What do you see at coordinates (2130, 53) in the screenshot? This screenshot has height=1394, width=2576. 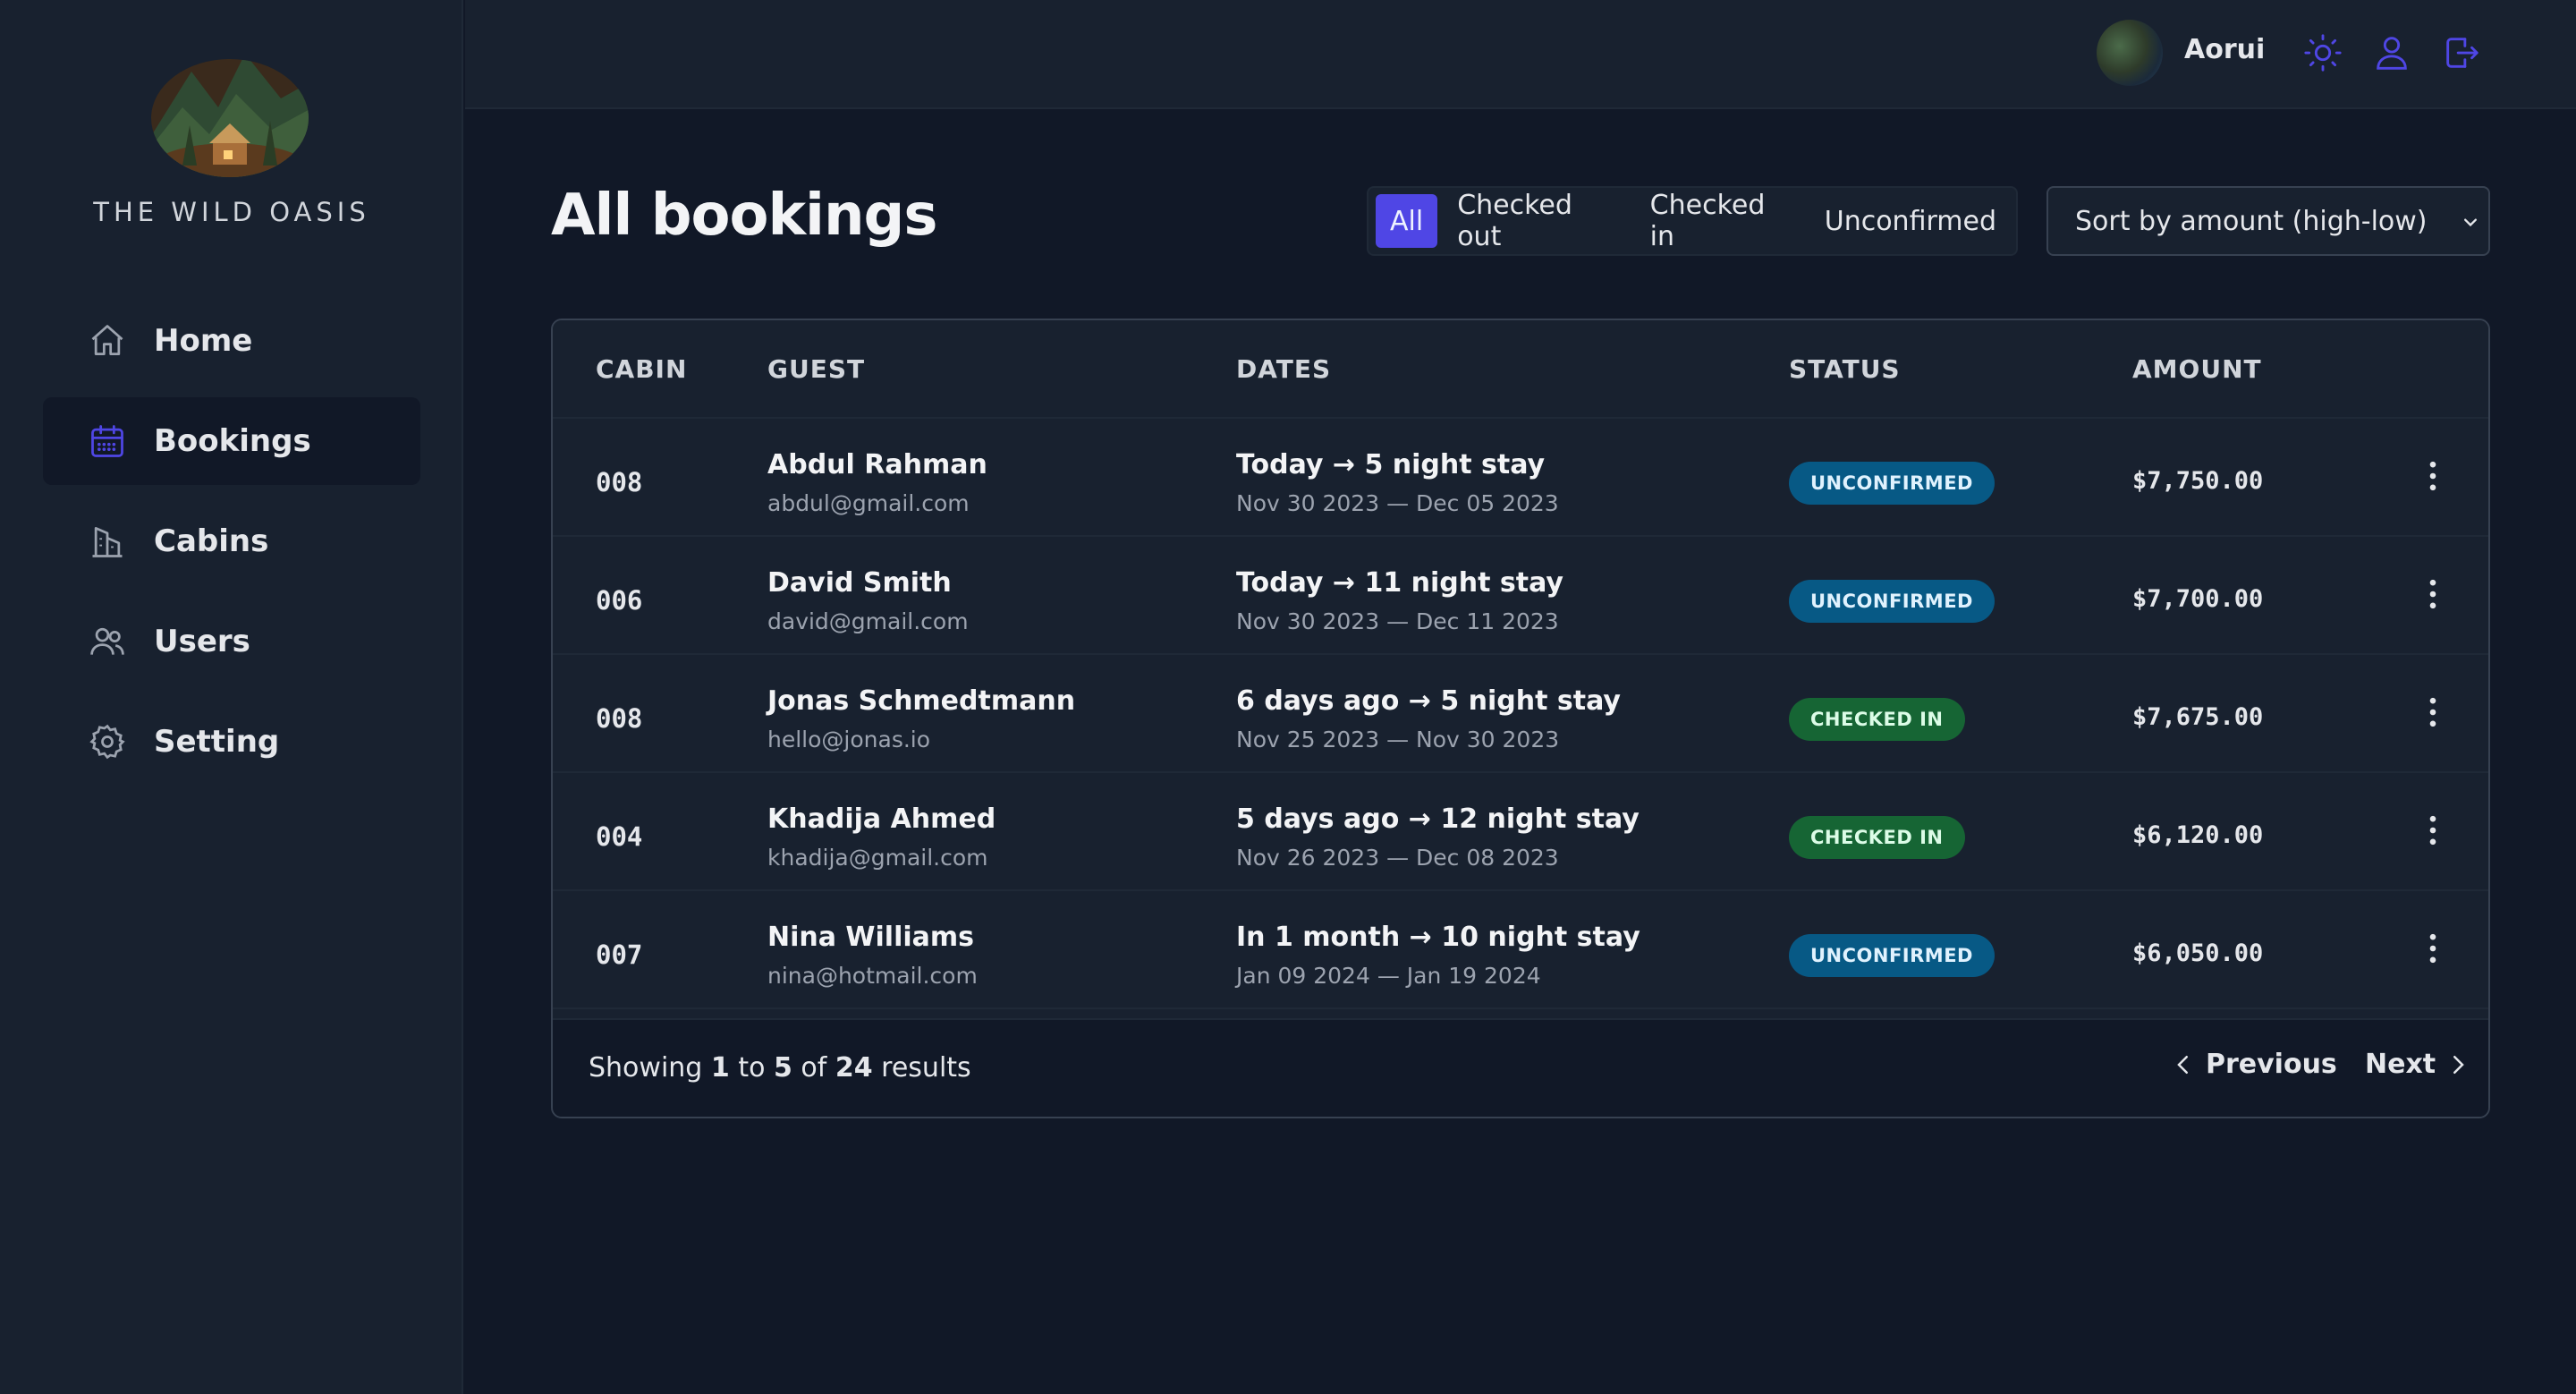 I see `avatar` at bounding box center [2130, 53].